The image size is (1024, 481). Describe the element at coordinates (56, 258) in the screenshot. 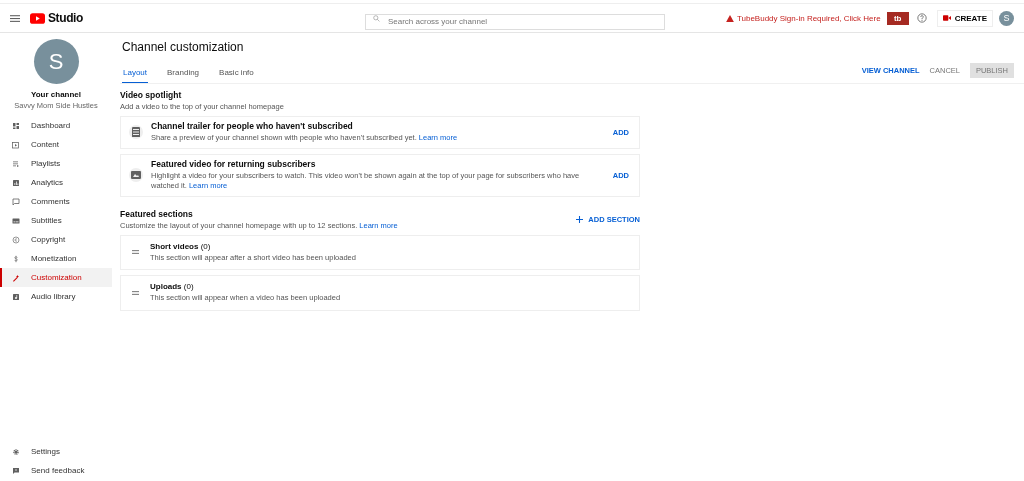

I see `sidebar-item: Monetization` at that location.